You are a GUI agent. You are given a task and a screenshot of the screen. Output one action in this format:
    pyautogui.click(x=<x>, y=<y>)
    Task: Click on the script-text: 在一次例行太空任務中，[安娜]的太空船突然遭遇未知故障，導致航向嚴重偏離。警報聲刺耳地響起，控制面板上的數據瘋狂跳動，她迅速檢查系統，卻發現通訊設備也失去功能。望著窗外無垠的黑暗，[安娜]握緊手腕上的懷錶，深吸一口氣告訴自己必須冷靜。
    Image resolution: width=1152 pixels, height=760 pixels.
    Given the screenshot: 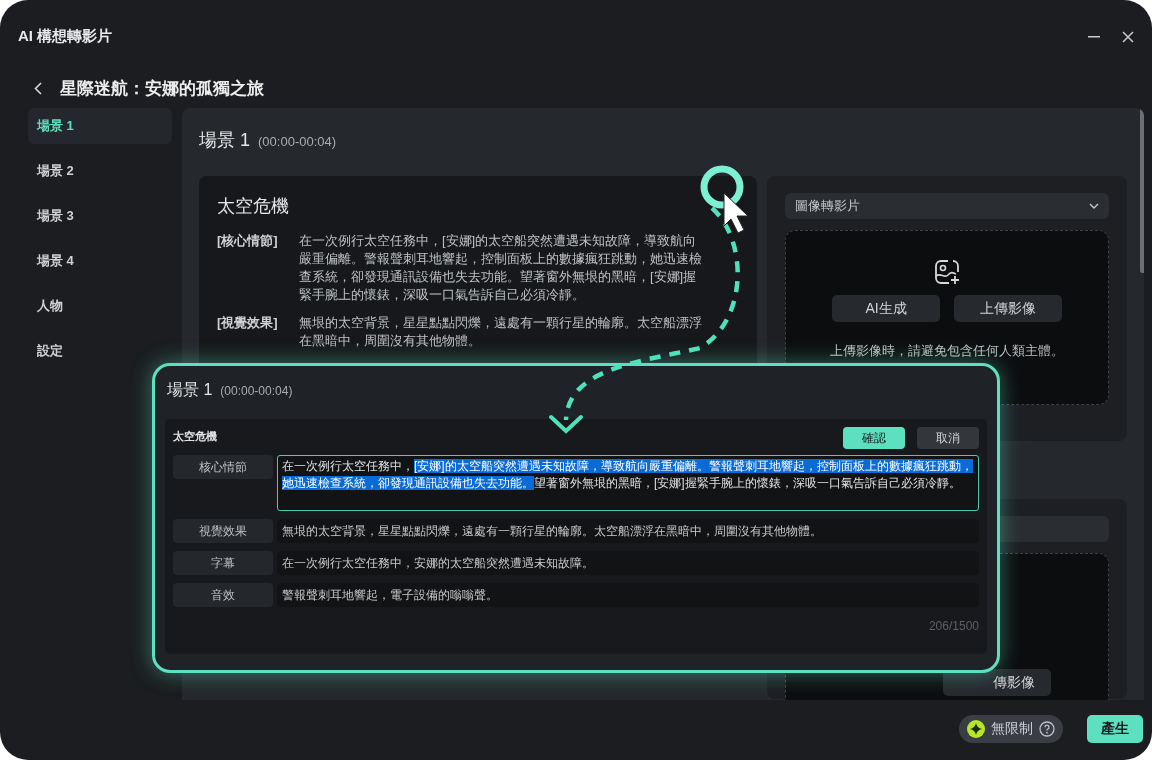 What is the action you would take?
    pyautogui.click(x=501, y=268)
    